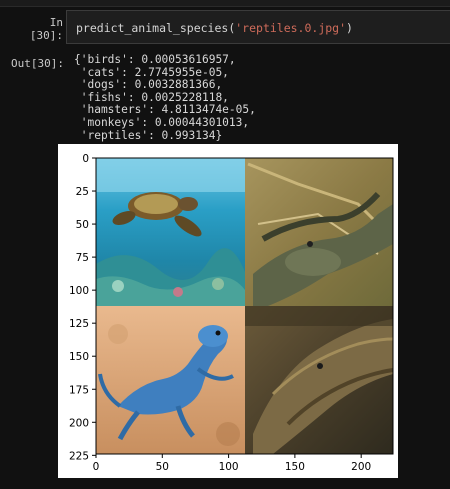 This screenshot has width=450, height=489. Describe the element at coordinates (82, 225) in the screenshot. I see `y-tick-label: 50` at that location.